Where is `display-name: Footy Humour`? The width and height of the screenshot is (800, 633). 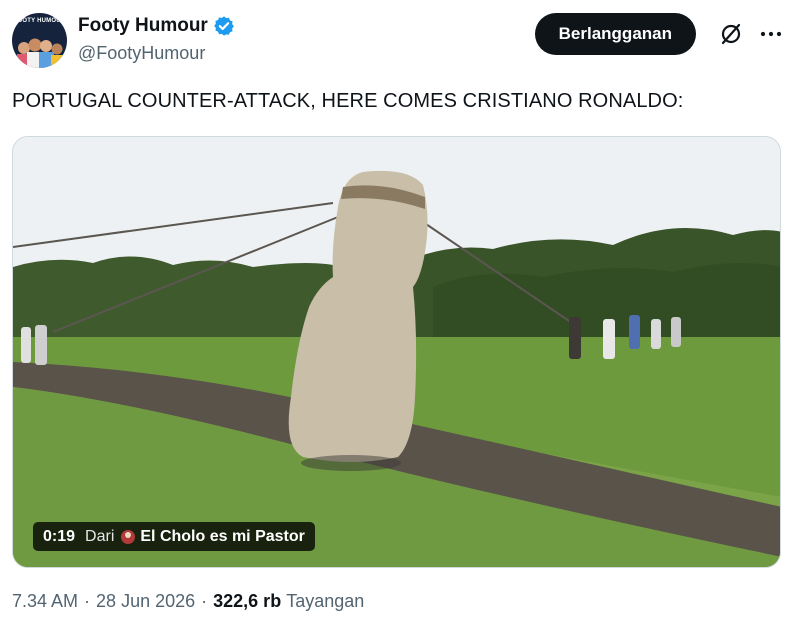
display-name: Footy Humour is located at coordinates (143, 26).